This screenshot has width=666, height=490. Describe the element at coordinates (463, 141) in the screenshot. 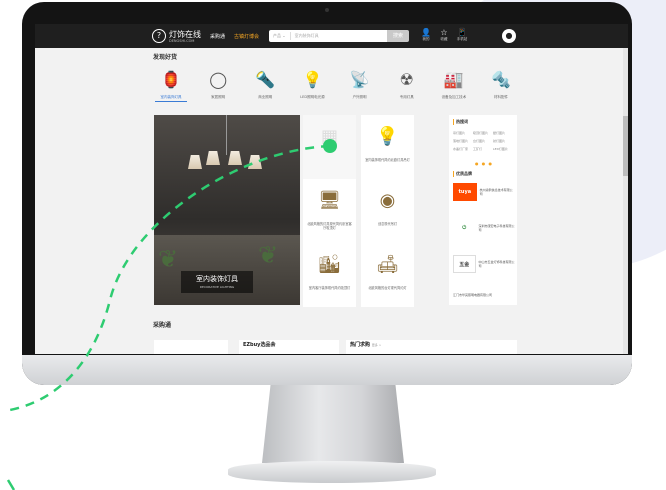

I see `hot-search-tag: 落地灯图片` at that location.